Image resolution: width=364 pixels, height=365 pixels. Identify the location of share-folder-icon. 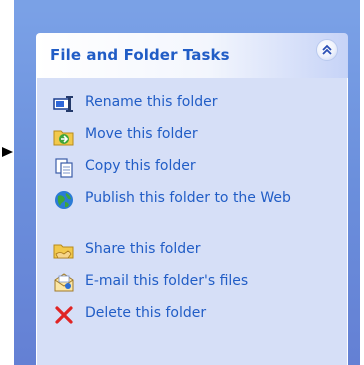
(63, 251).